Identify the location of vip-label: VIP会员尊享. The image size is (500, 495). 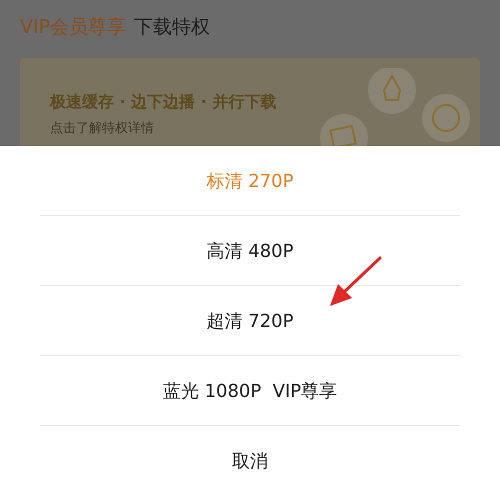
(73, 27).